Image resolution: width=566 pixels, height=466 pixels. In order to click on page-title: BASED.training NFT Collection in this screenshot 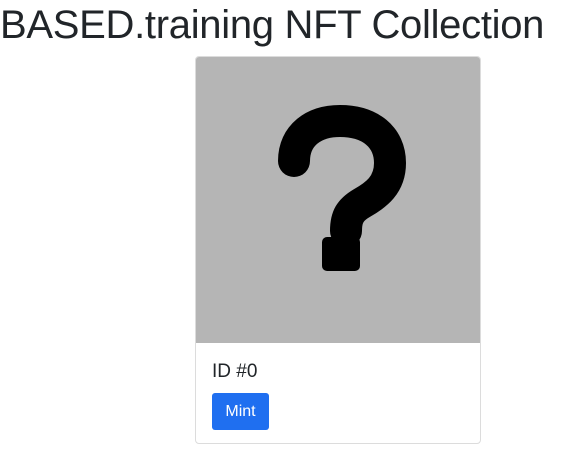, I will do `click(272, 25)`.